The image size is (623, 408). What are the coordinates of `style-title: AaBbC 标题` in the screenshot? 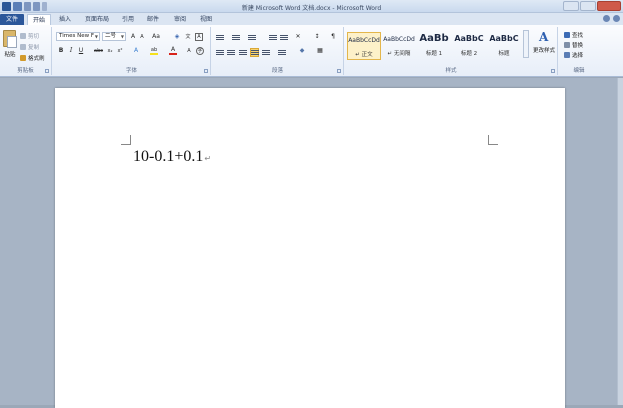 It's located at (504, 46).